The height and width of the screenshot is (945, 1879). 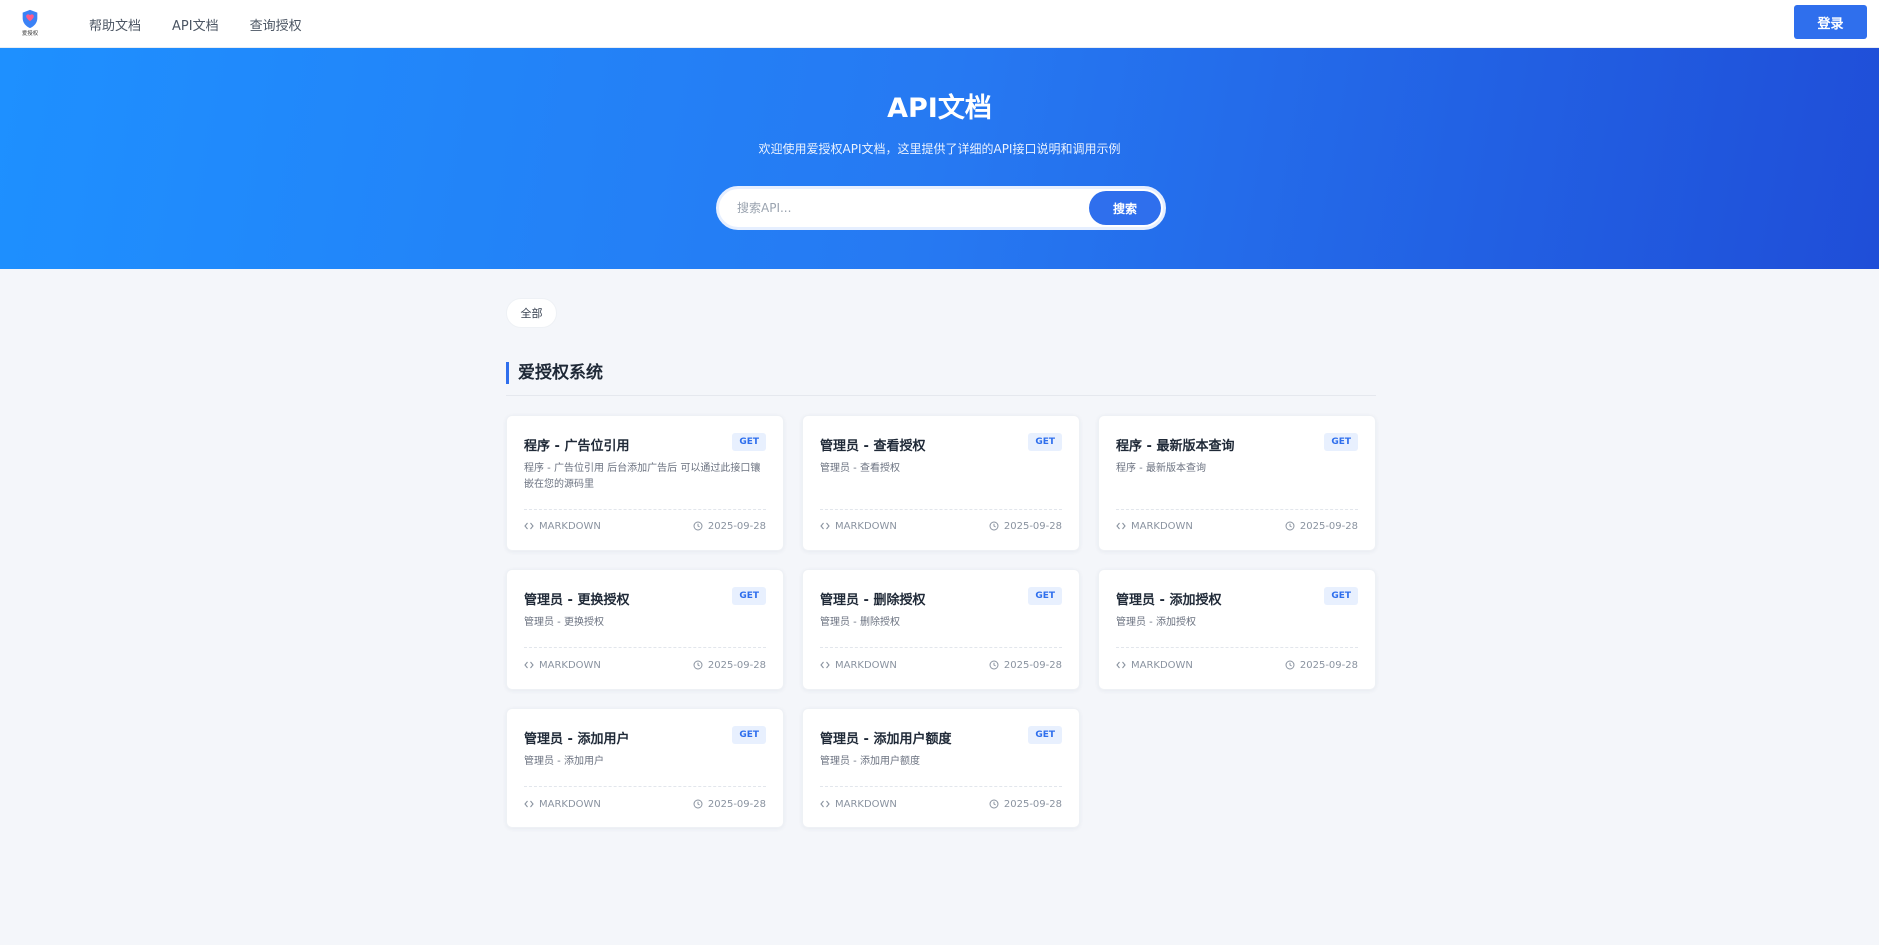 What do you see at coordinates (860, 468) in the screenshot?
I see `api-card-description: 管理员 - 查看授权` at bounding box center [860, 468].